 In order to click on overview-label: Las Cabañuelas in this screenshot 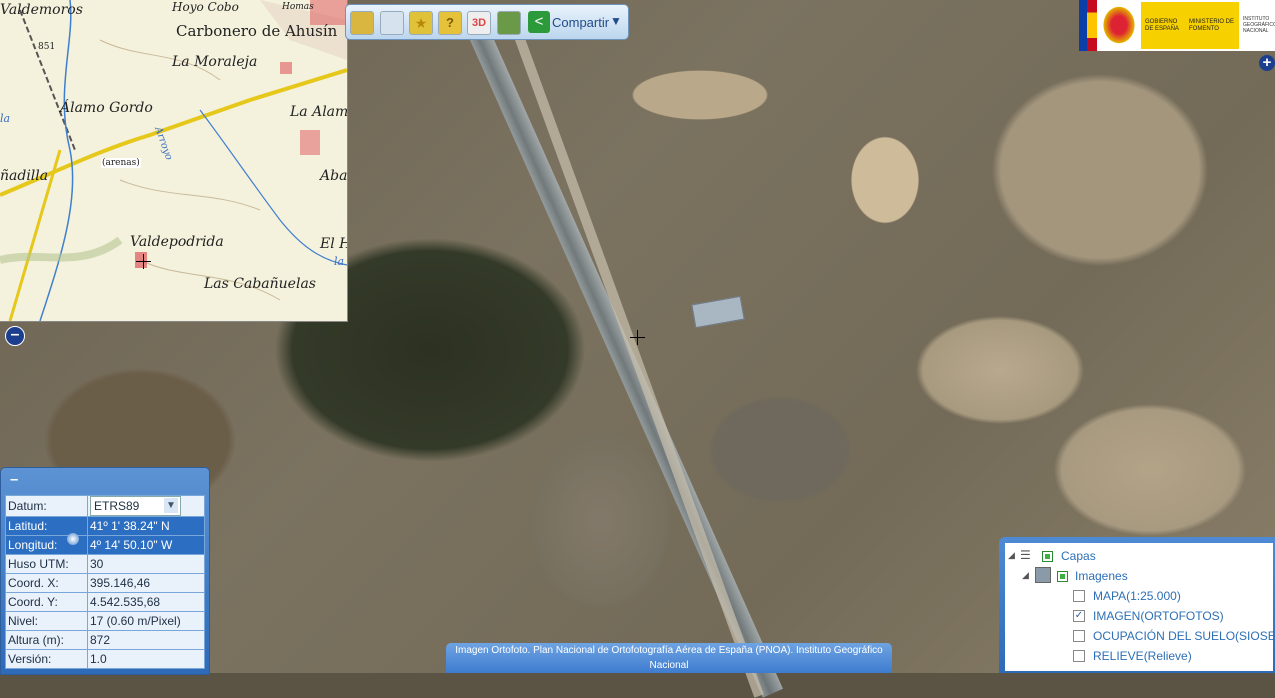, I will do `click(260, 284)`.